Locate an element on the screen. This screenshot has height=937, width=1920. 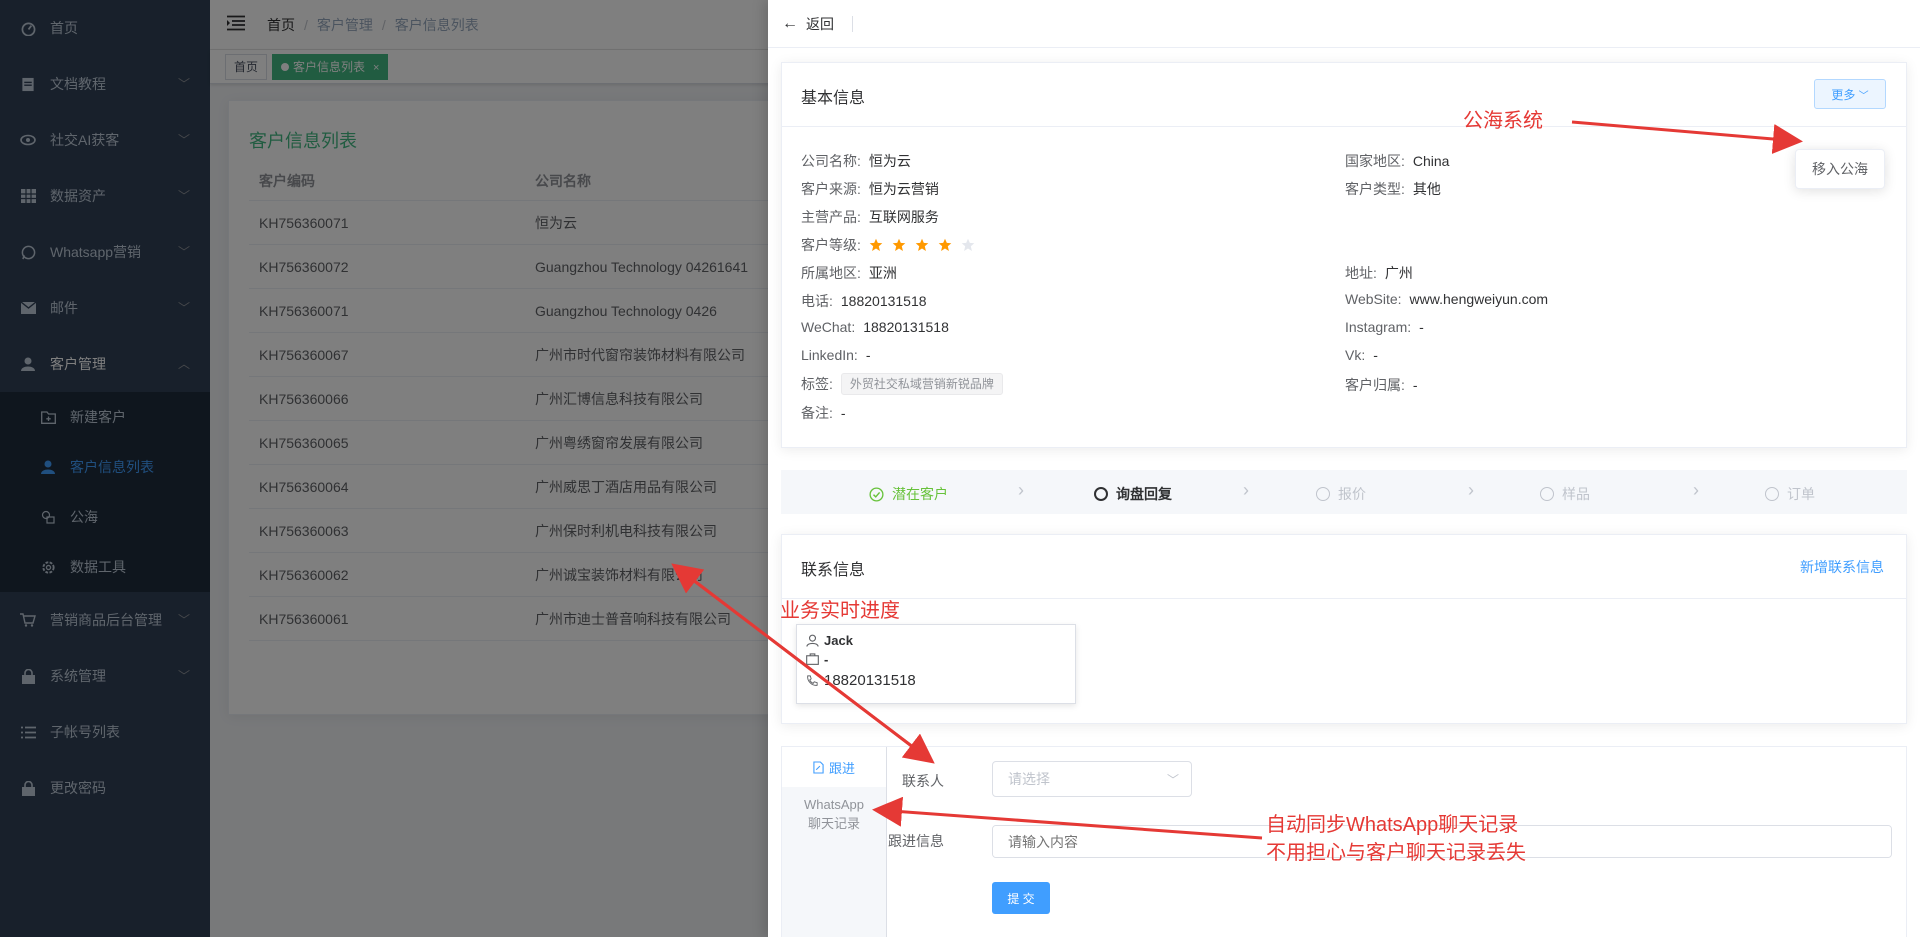
chevron-down-icon: ﹀ is located at coordinates (1863, 96).